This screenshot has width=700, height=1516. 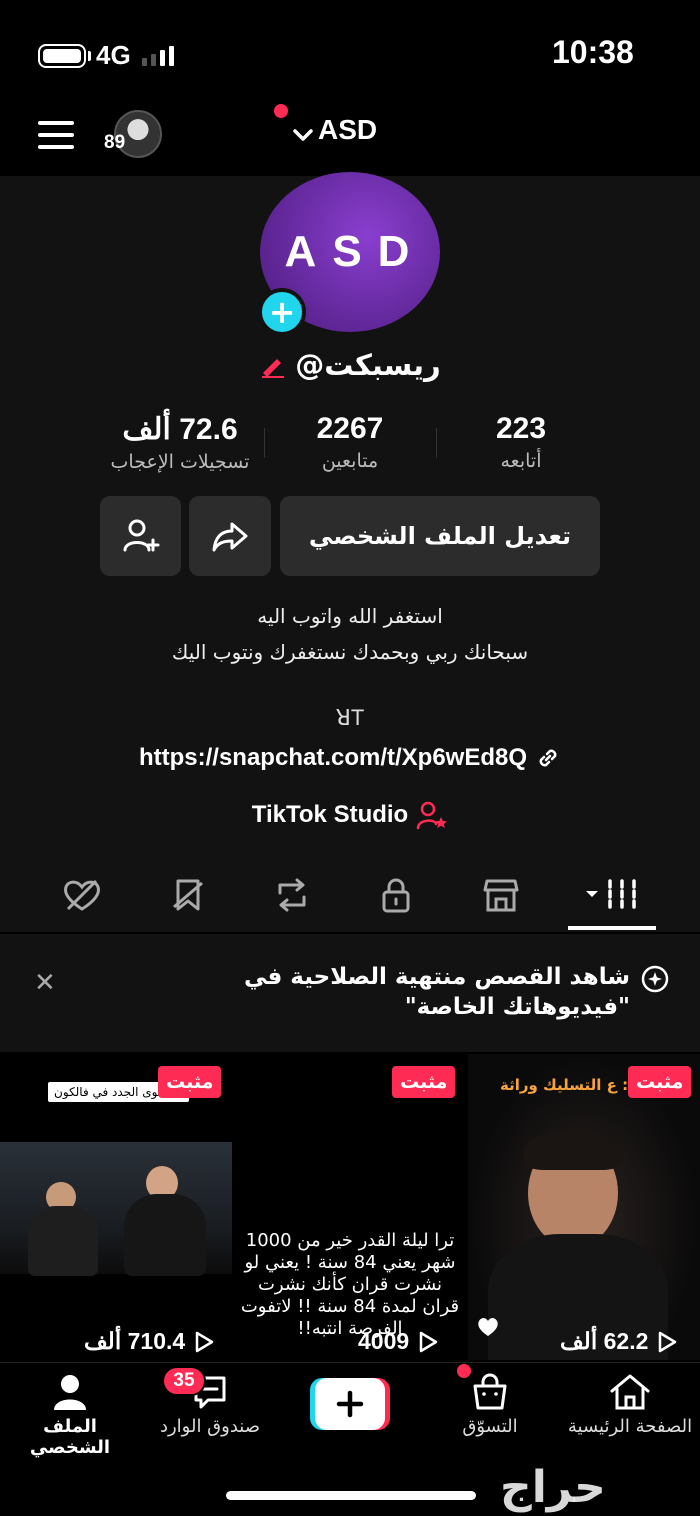 What do you see at coordinates (350, 652) in the screenshot?
I see `bio-line-2: سبحانك ربي وبحمدك نستغفرك ونتوب اليك` at bounding box center [350, 652].